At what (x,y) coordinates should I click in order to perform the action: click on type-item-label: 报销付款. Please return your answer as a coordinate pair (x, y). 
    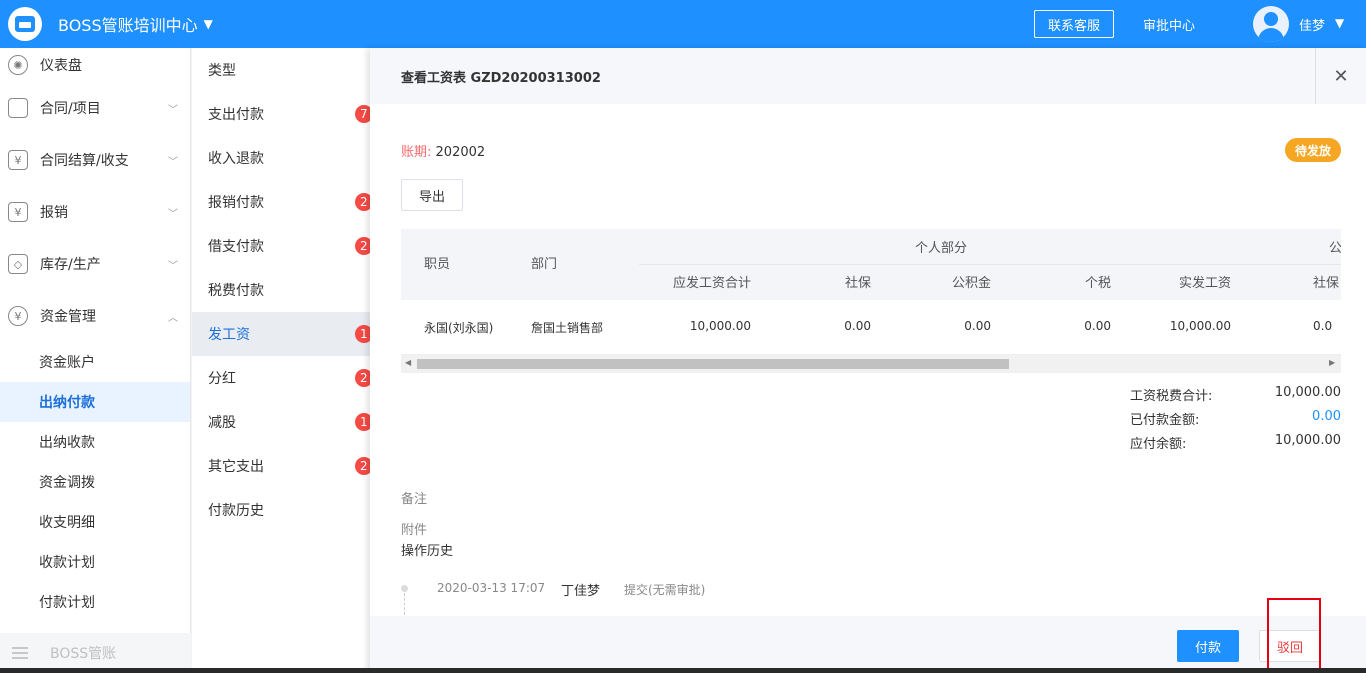
    Looking at the image, I should click on (236, 203).